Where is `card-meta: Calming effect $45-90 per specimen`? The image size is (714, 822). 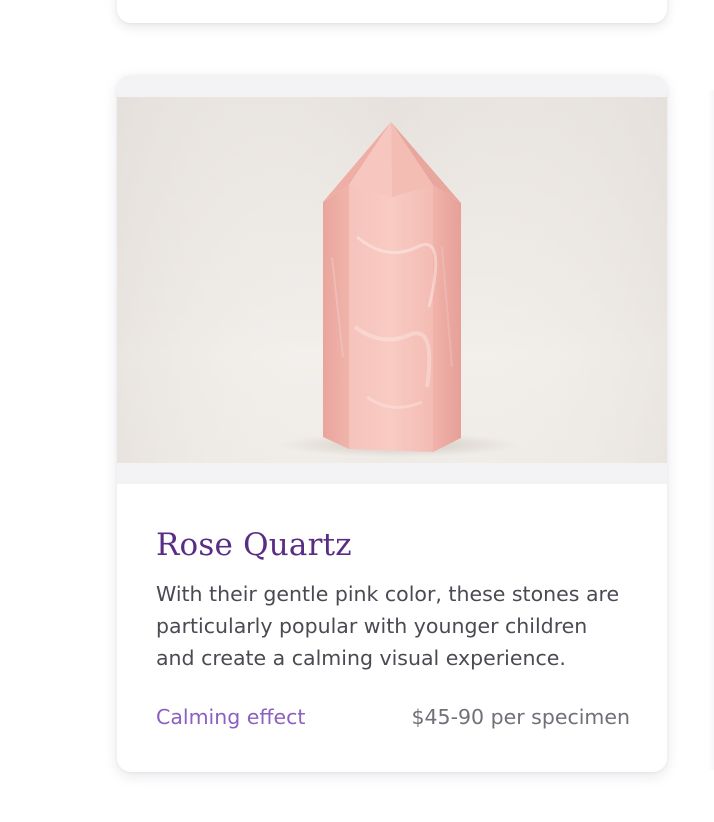
card-meta: Calming effect $45-90 per specimen is located at coordinates (393, 717).